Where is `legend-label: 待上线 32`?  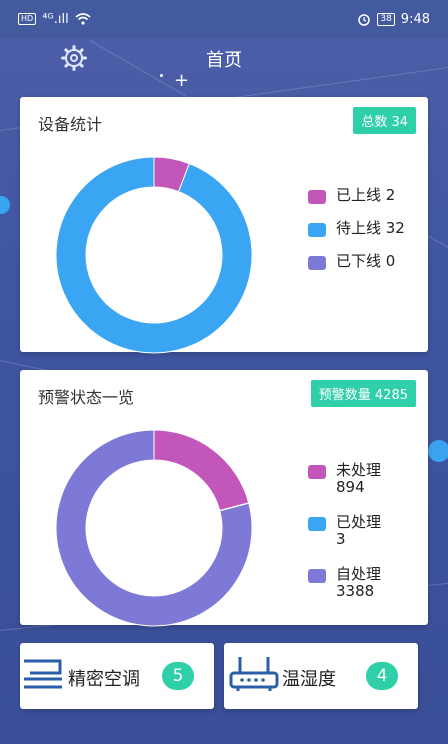 legend-label: 待上线 32 is located at coordinates (370, 228).